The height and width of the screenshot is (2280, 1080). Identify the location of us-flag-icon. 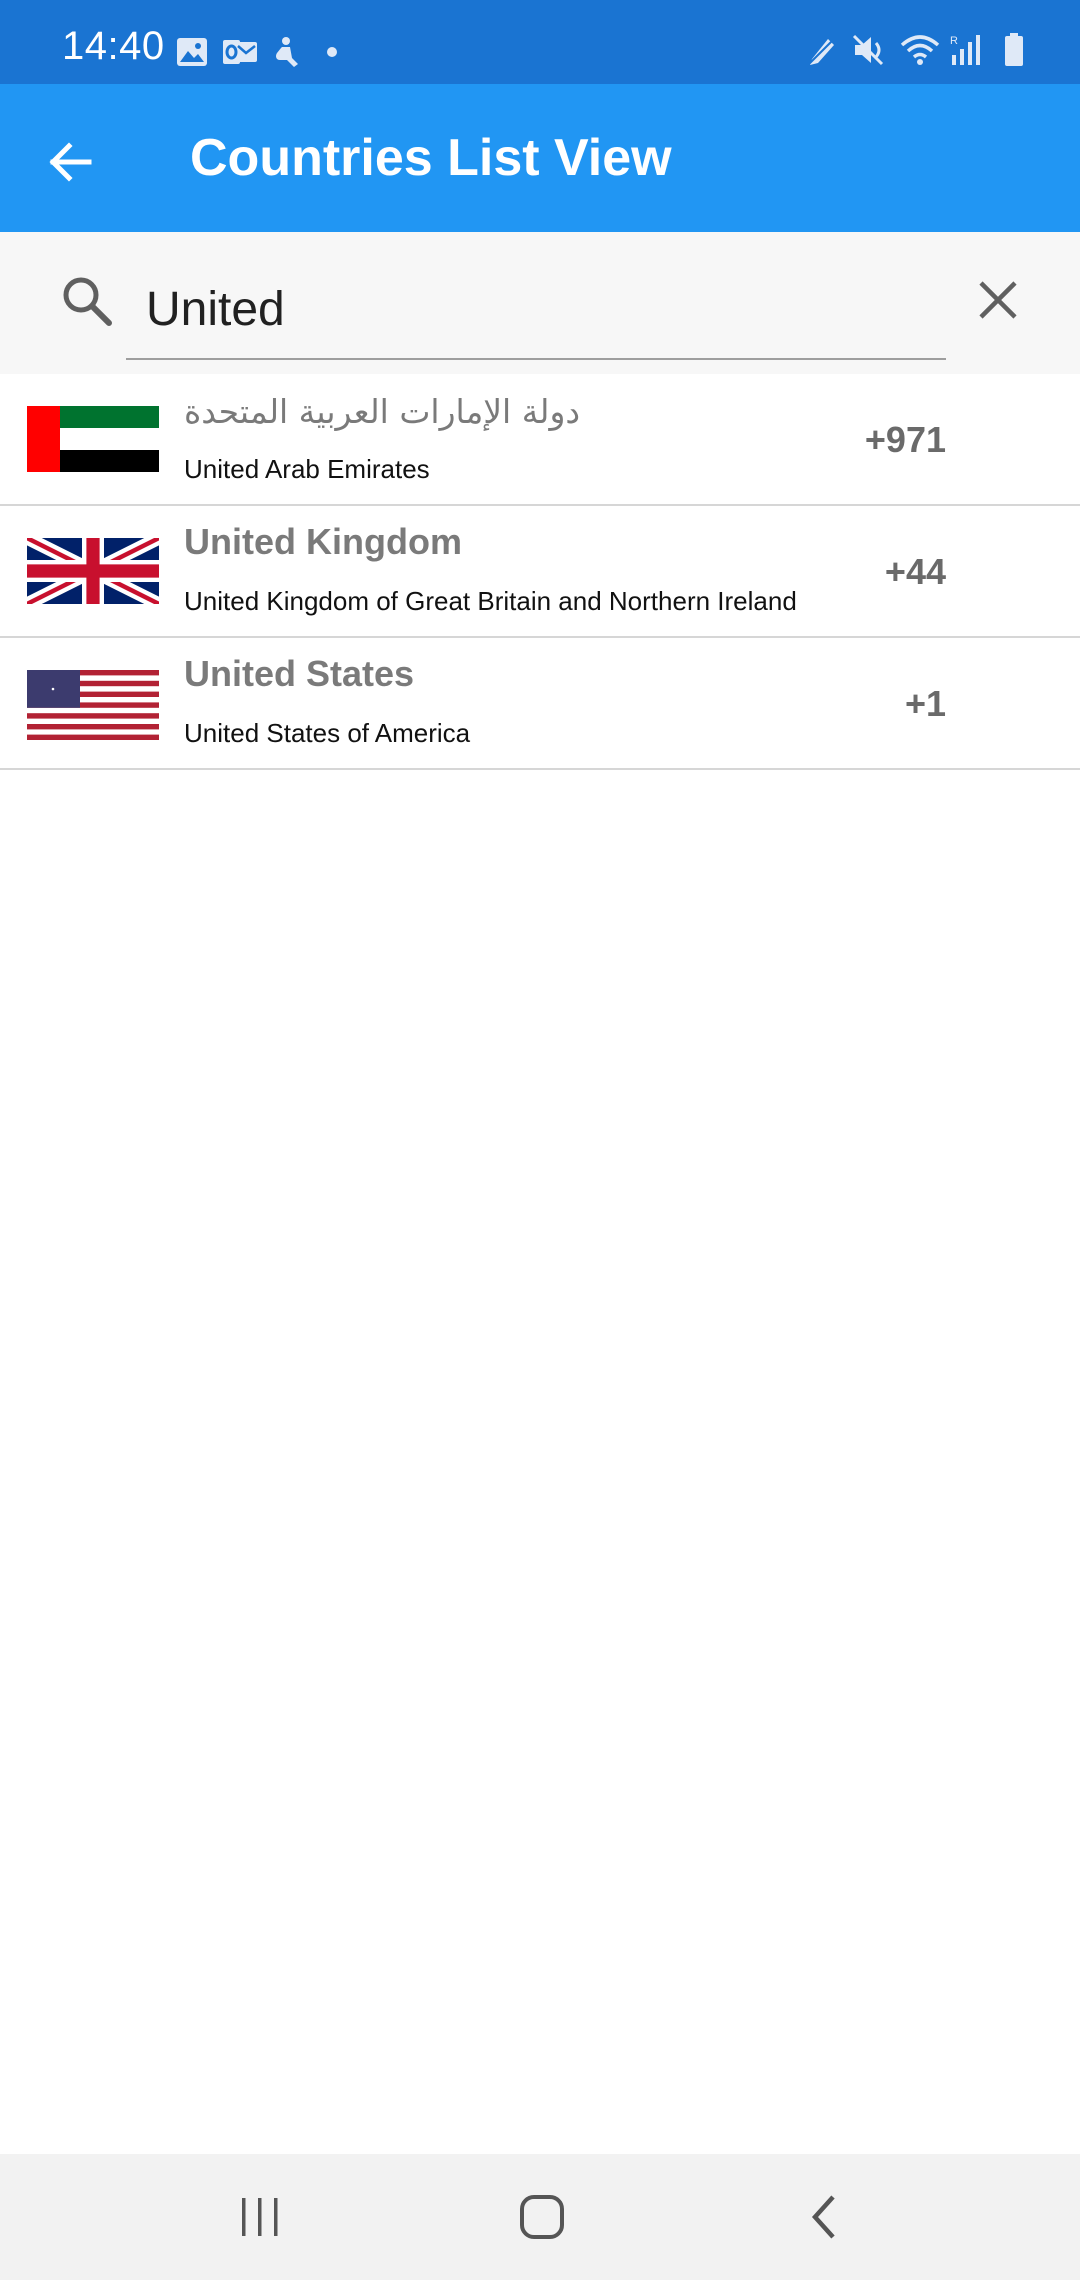
(93, 705).